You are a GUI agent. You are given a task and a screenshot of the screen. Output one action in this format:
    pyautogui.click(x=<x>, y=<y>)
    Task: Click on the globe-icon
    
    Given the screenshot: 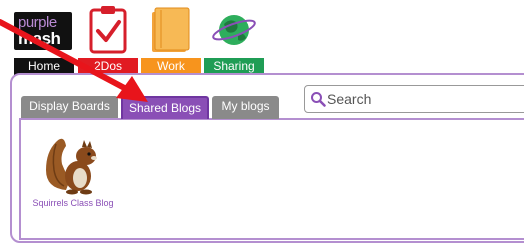 What is the action you would take?
    pyautogui.click(x=234, y=30)
    